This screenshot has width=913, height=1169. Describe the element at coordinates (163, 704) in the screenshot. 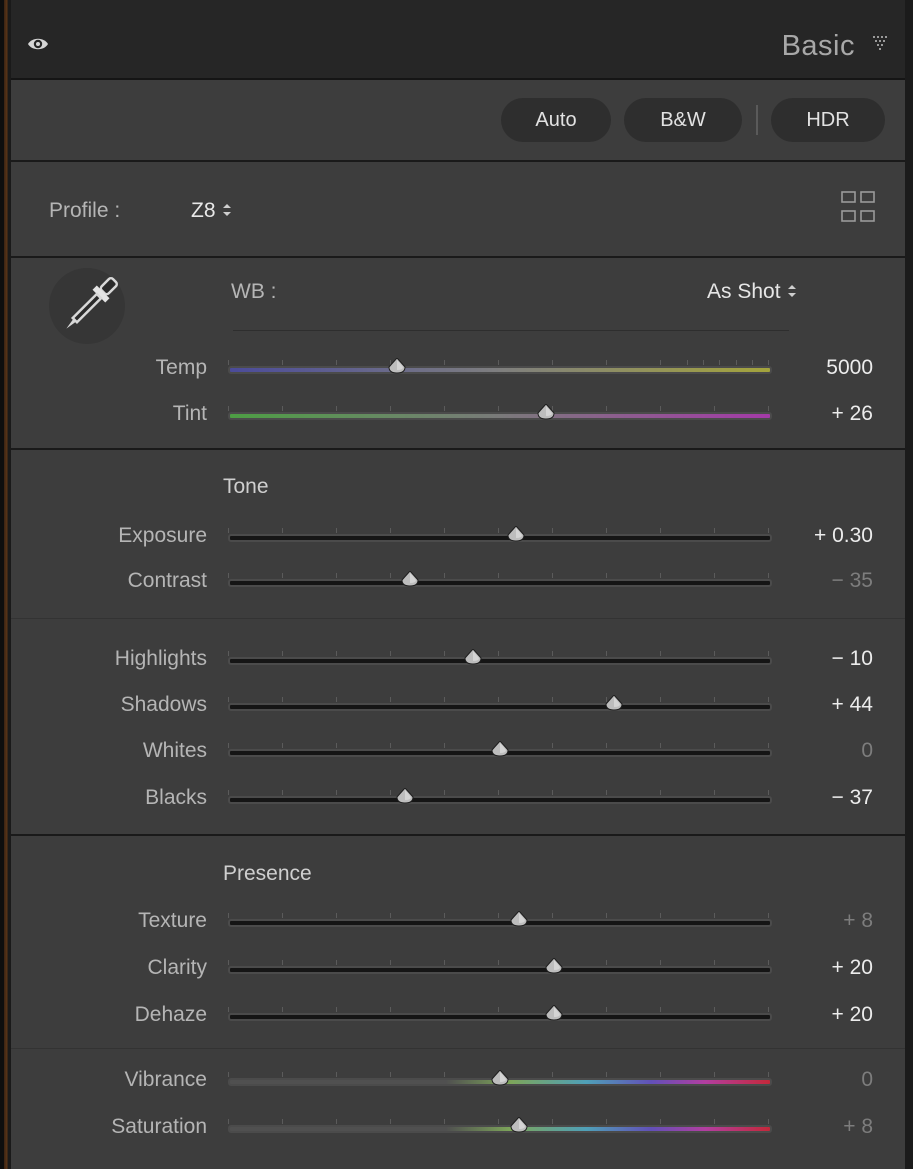

I see `shadows-label: Shadows` at that location.